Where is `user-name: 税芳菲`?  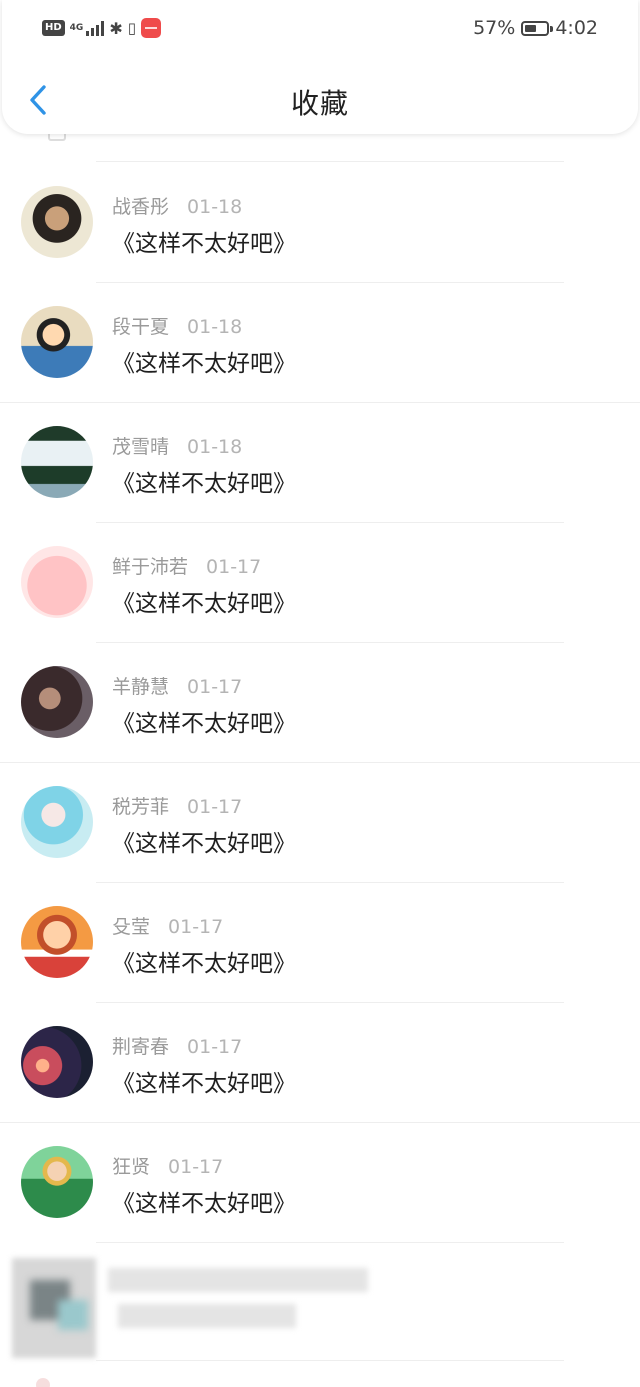
user-name: 税芳菲 is located at coordinates (140, 807).